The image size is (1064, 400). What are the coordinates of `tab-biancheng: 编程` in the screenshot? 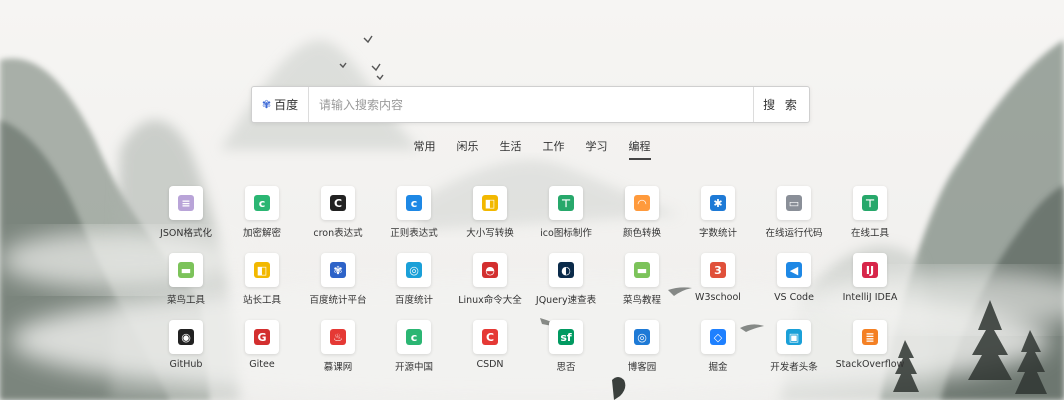 It's located at (639, 148).